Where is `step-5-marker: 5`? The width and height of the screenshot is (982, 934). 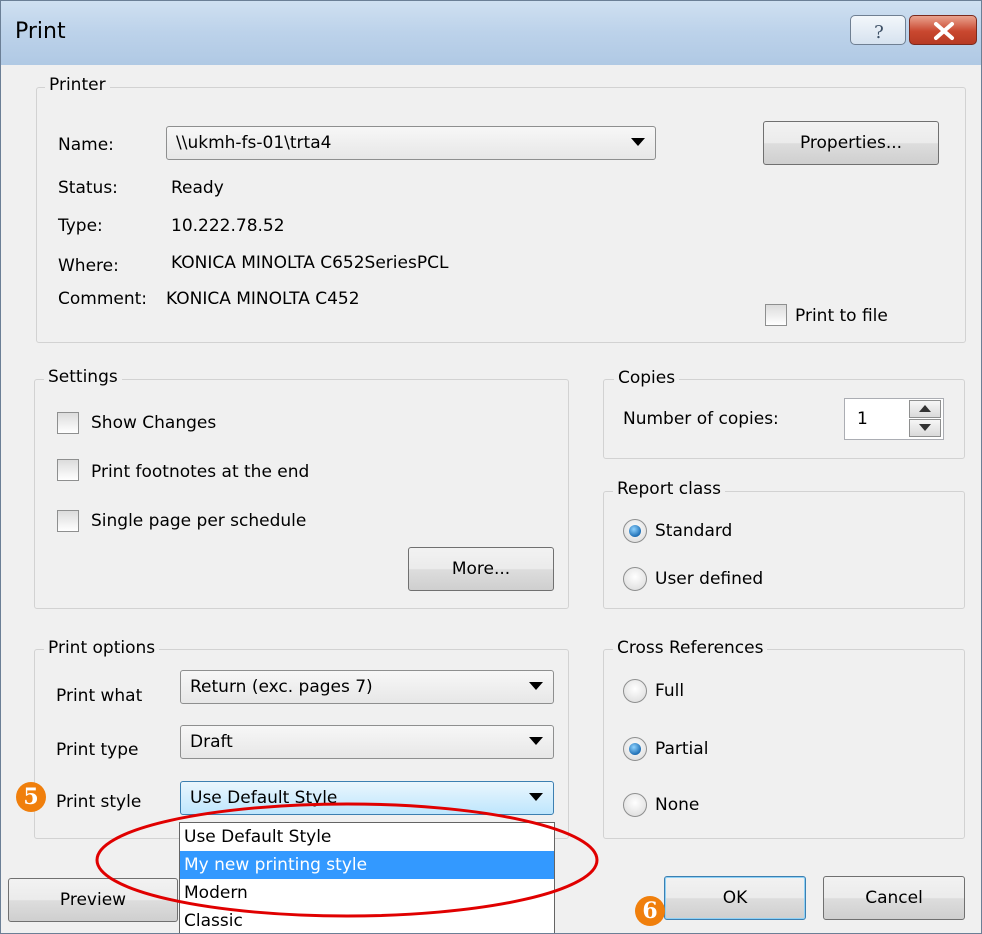
step-5-marker: 5 is located at coordinates (31, 797).